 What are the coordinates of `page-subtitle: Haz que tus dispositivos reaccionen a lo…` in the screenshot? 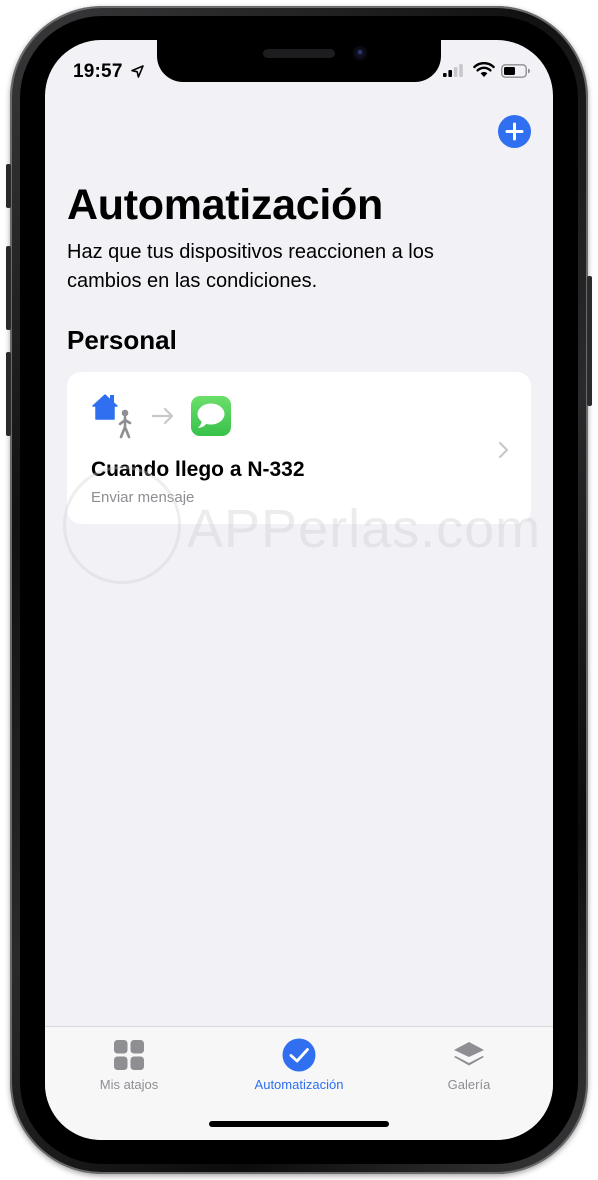 It's located at (250, 266).